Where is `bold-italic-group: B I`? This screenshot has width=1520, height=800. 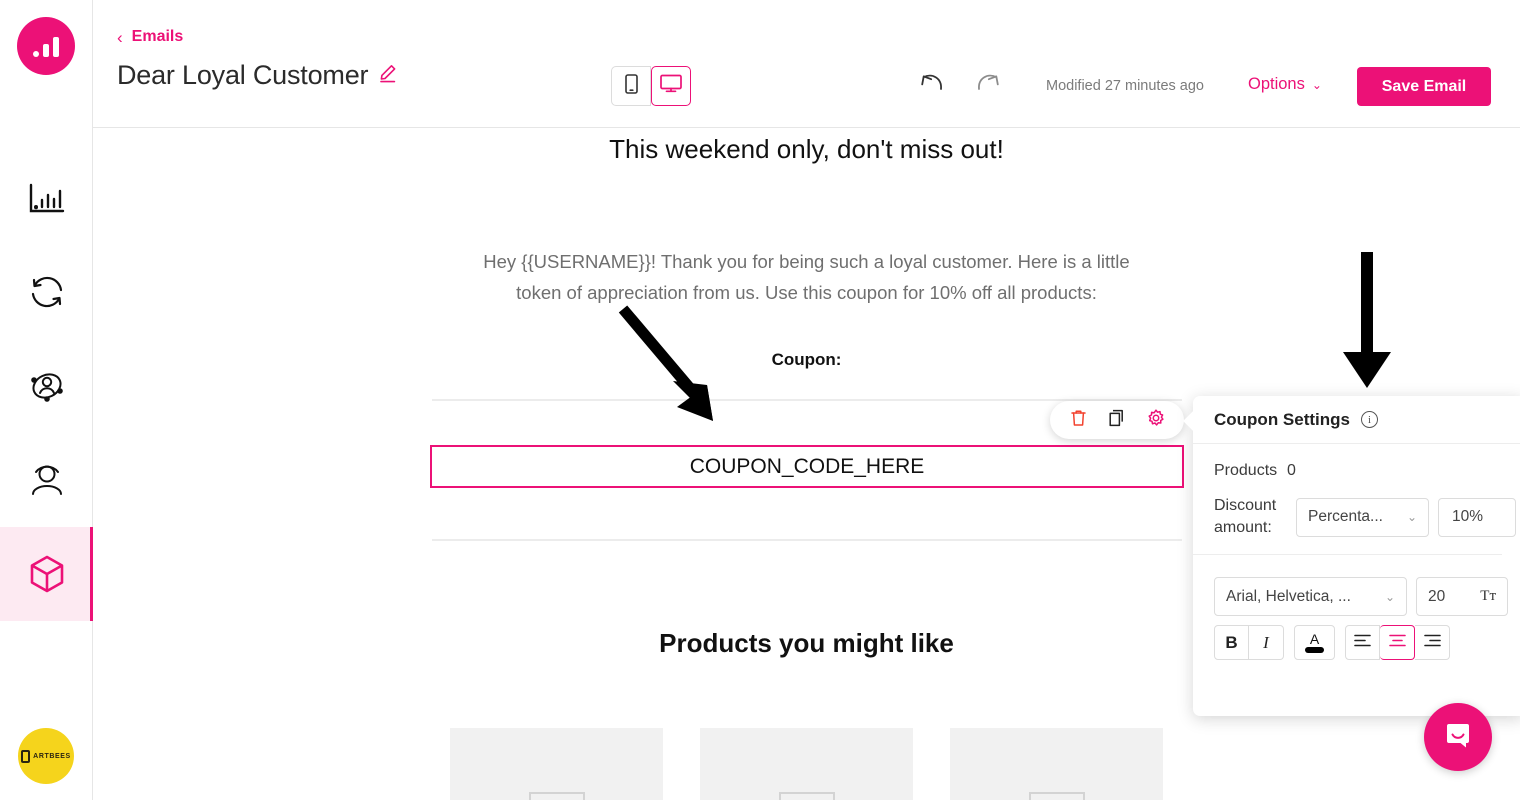
bold-italic-group: B I is located at coordinates (1249, 642).